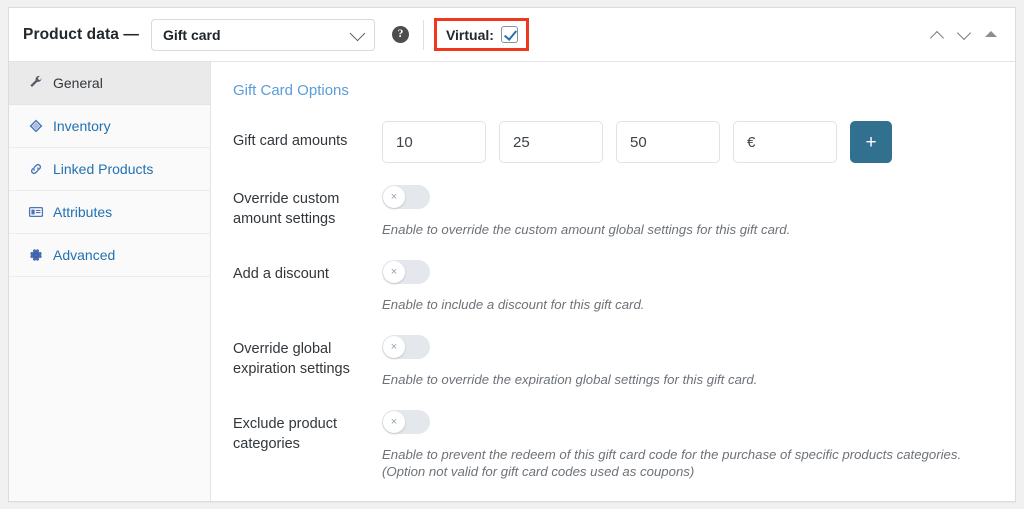 This screenshot has height=509, width=1024. What do you see at coordinates (84, 255) in the screenshot?
I see `sidebar-item-label: Advanced` at bounding box center [84, 255].